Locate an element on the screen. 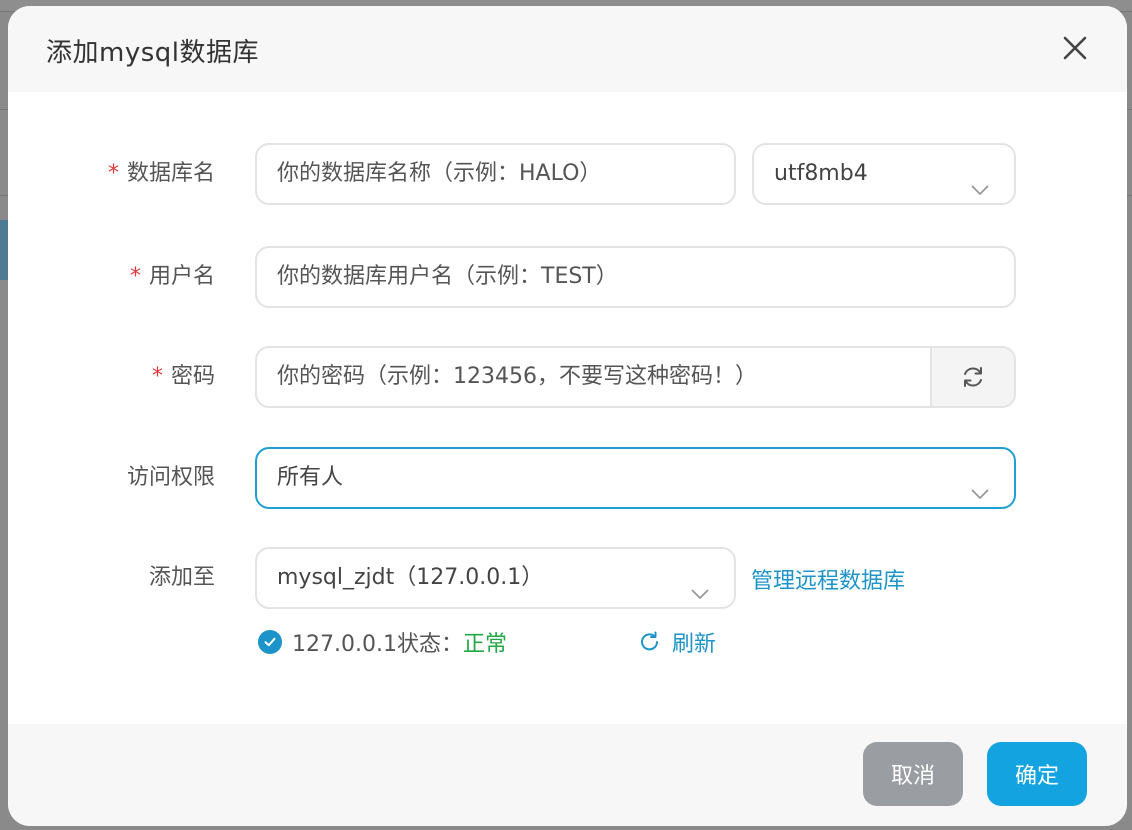 This screenshot has width=1132, height=830. password-placeholder: 你的密码（示例：123456，不要写这种密码！） is located at coordinates (517, 376).